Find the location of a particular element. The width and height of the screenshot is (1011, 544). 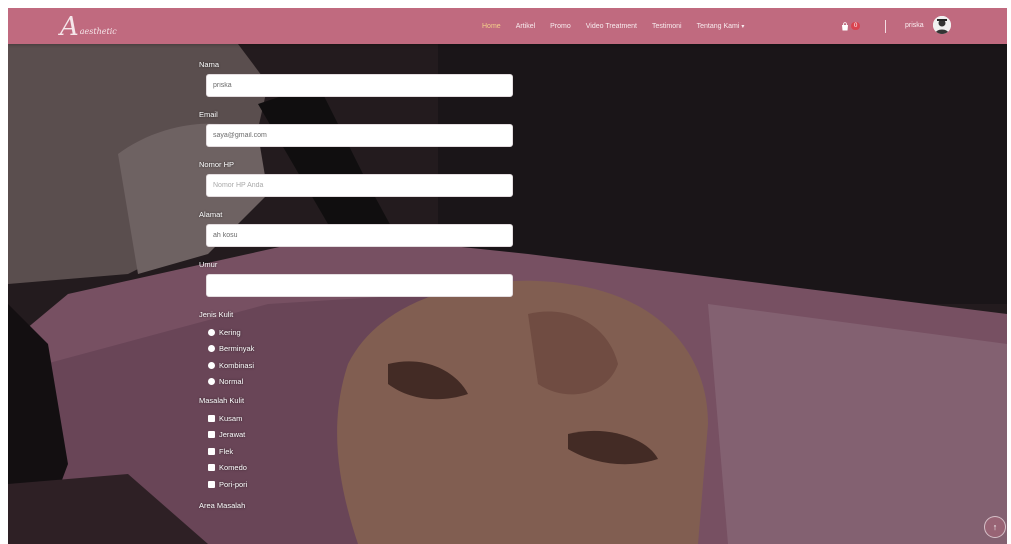

email-input is located at coordinates (359, 135).